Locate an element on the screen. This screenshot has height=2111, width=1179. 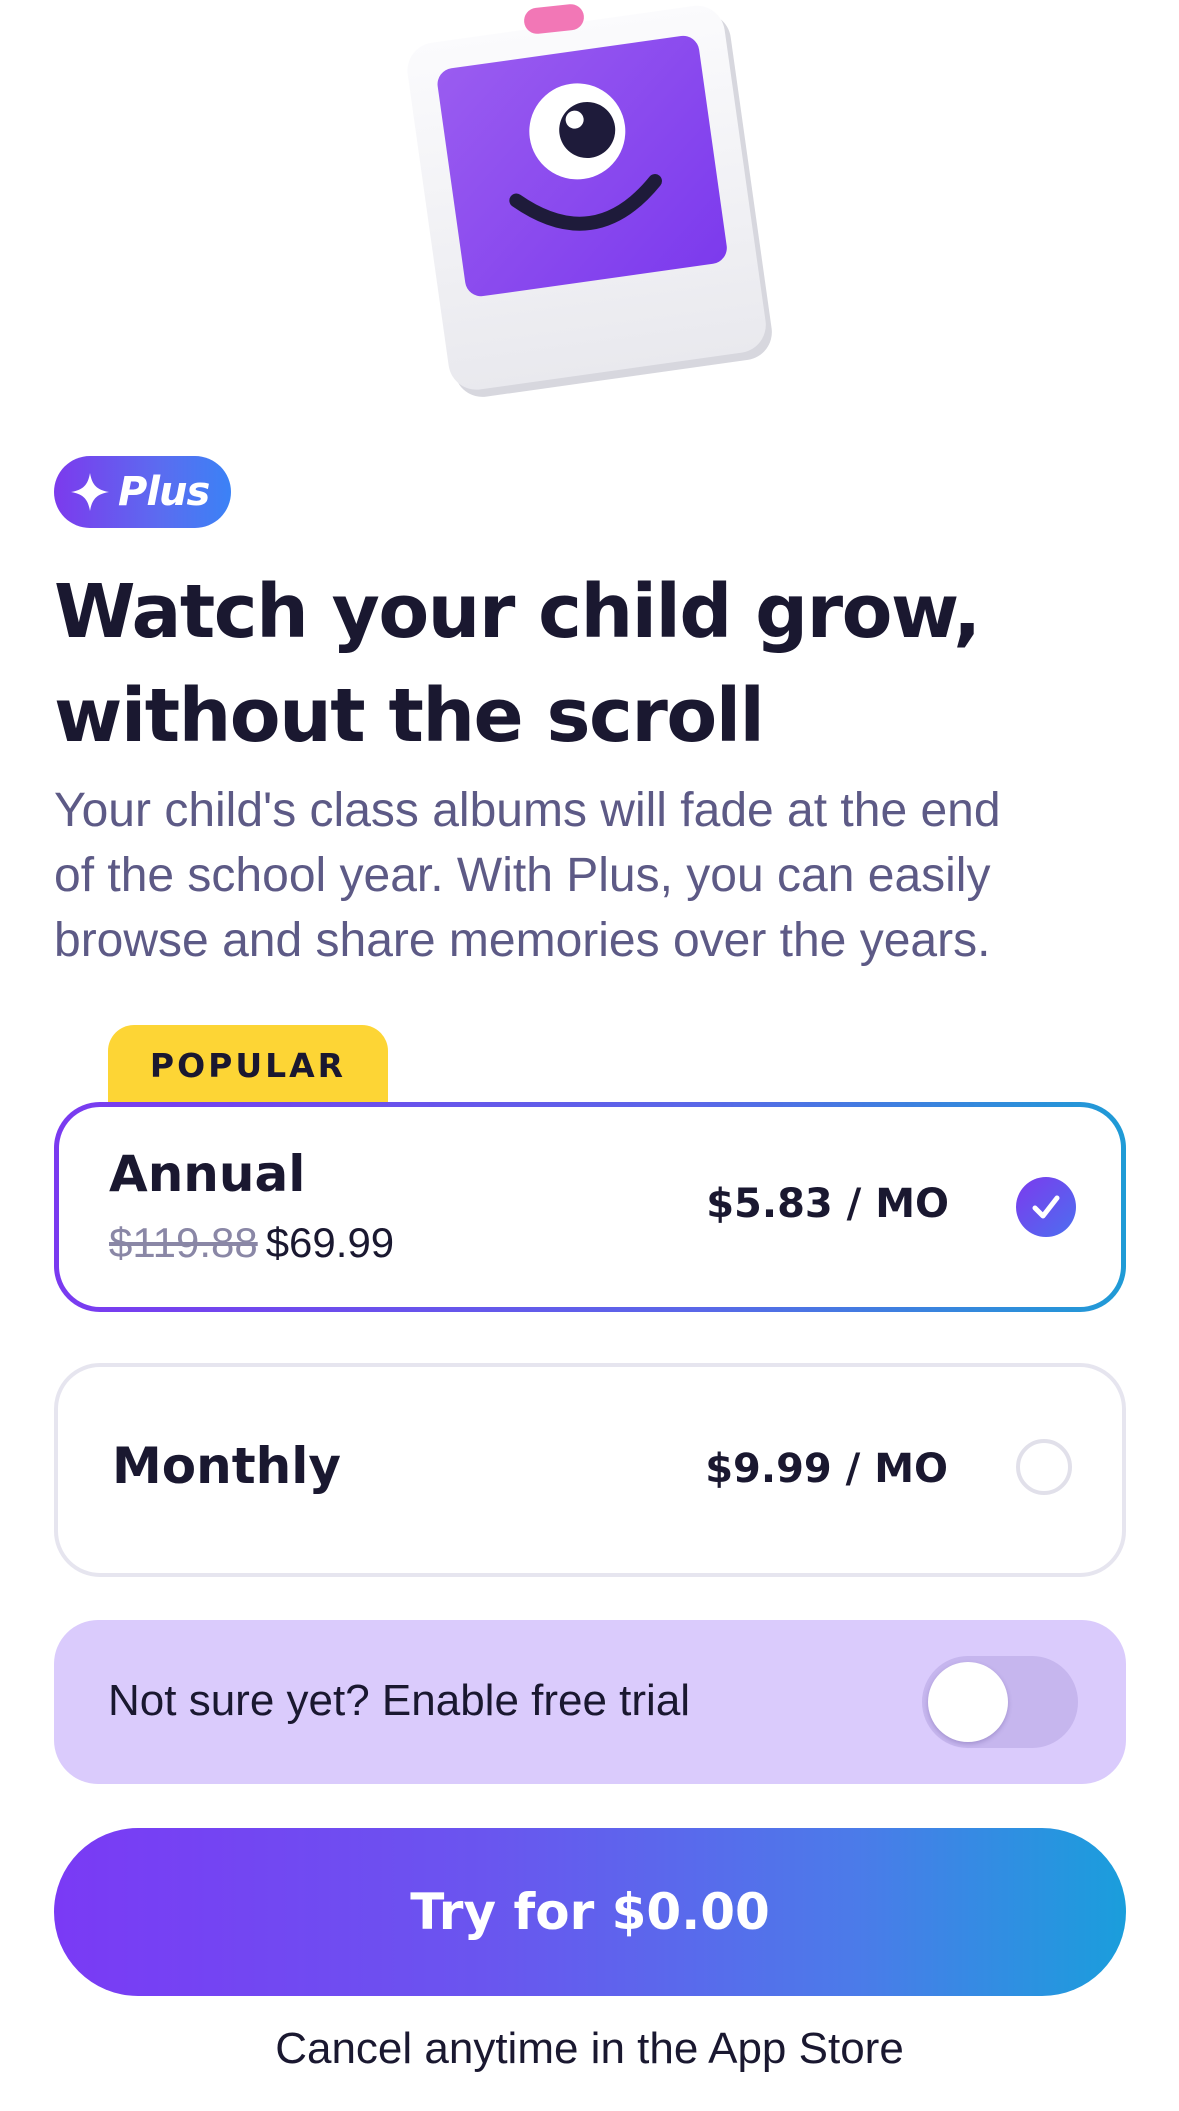
annual-plan-option: Annual $119.88 $69.99 $5.83 / MO is located at coordinates (590, 1207).